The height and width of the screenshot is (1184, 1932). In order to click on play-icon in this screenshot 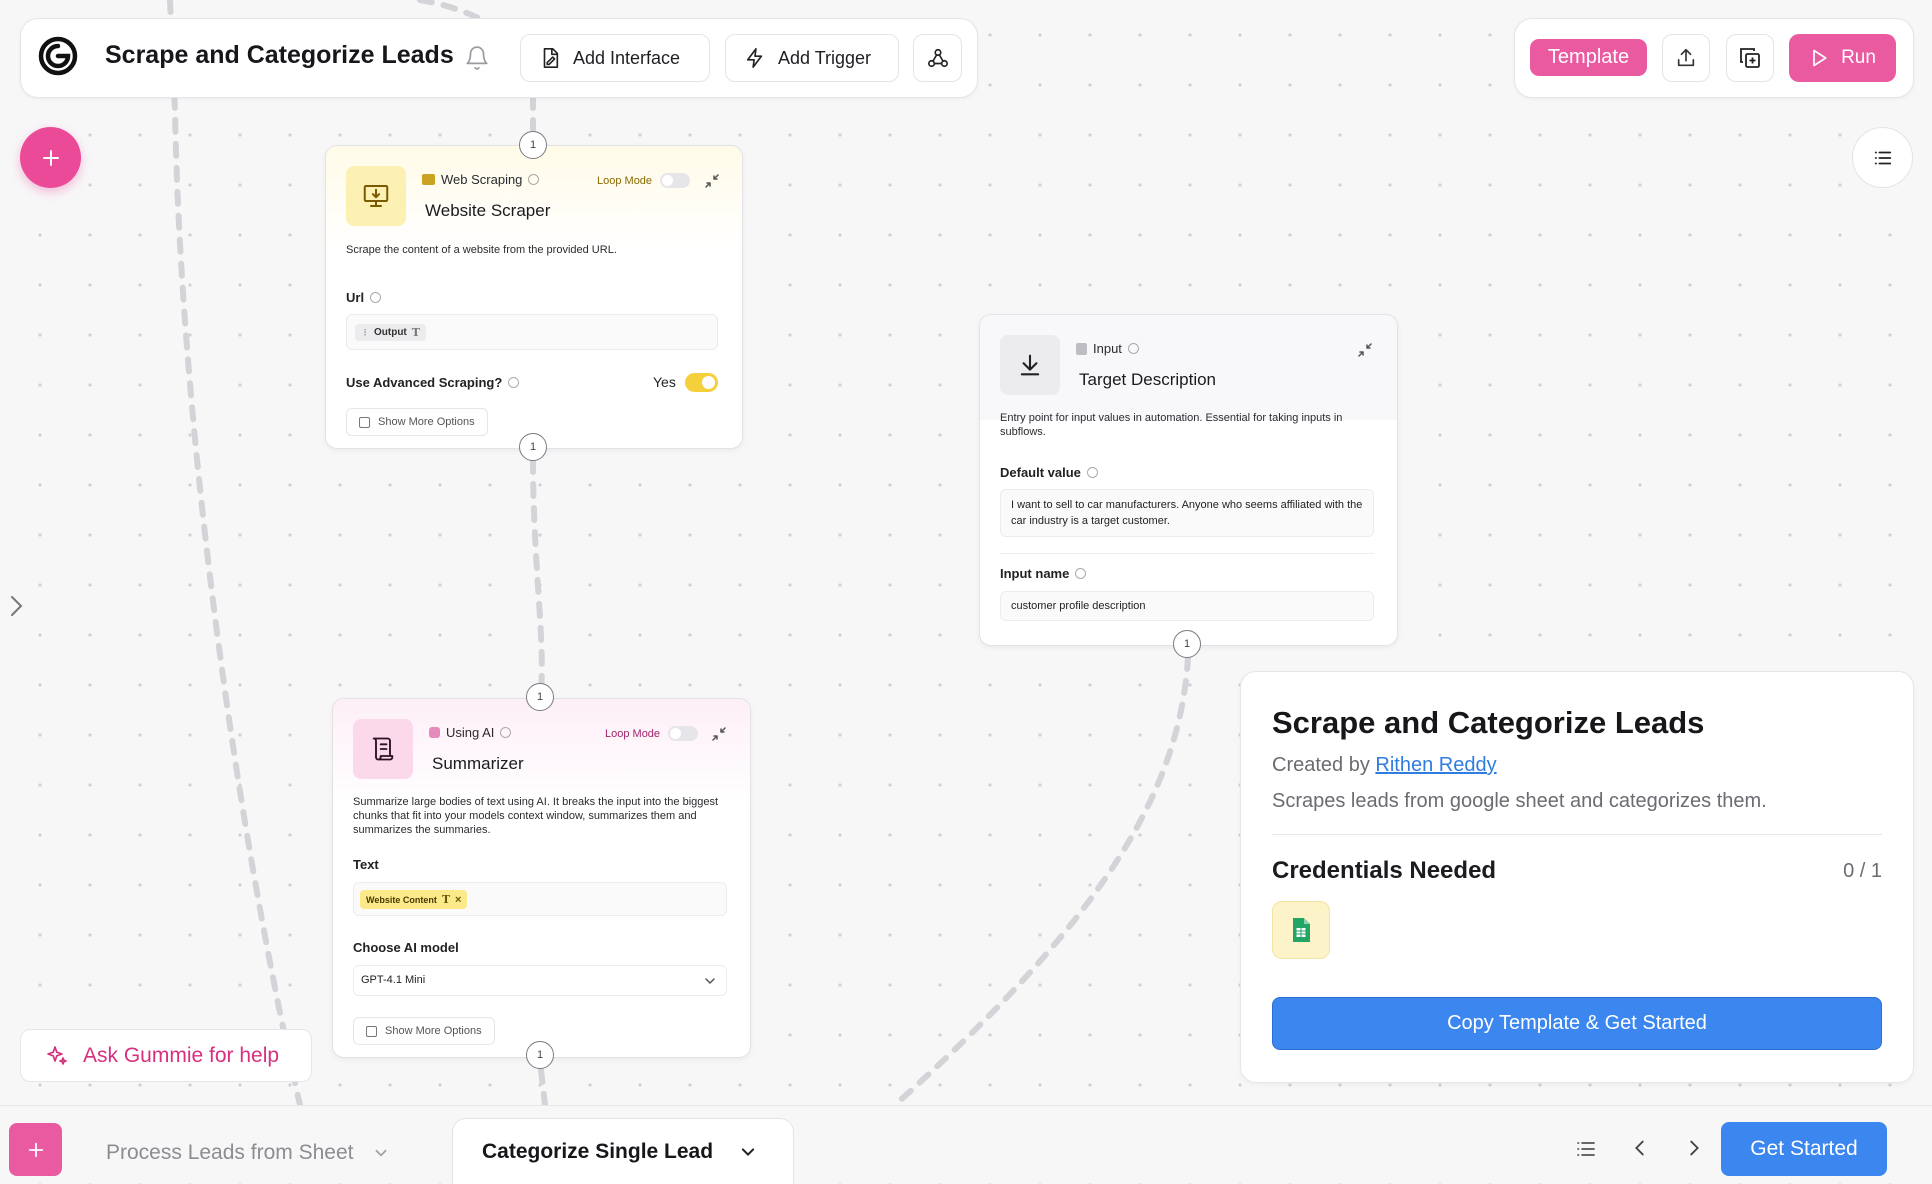, I will do `click(1819, 58)`.